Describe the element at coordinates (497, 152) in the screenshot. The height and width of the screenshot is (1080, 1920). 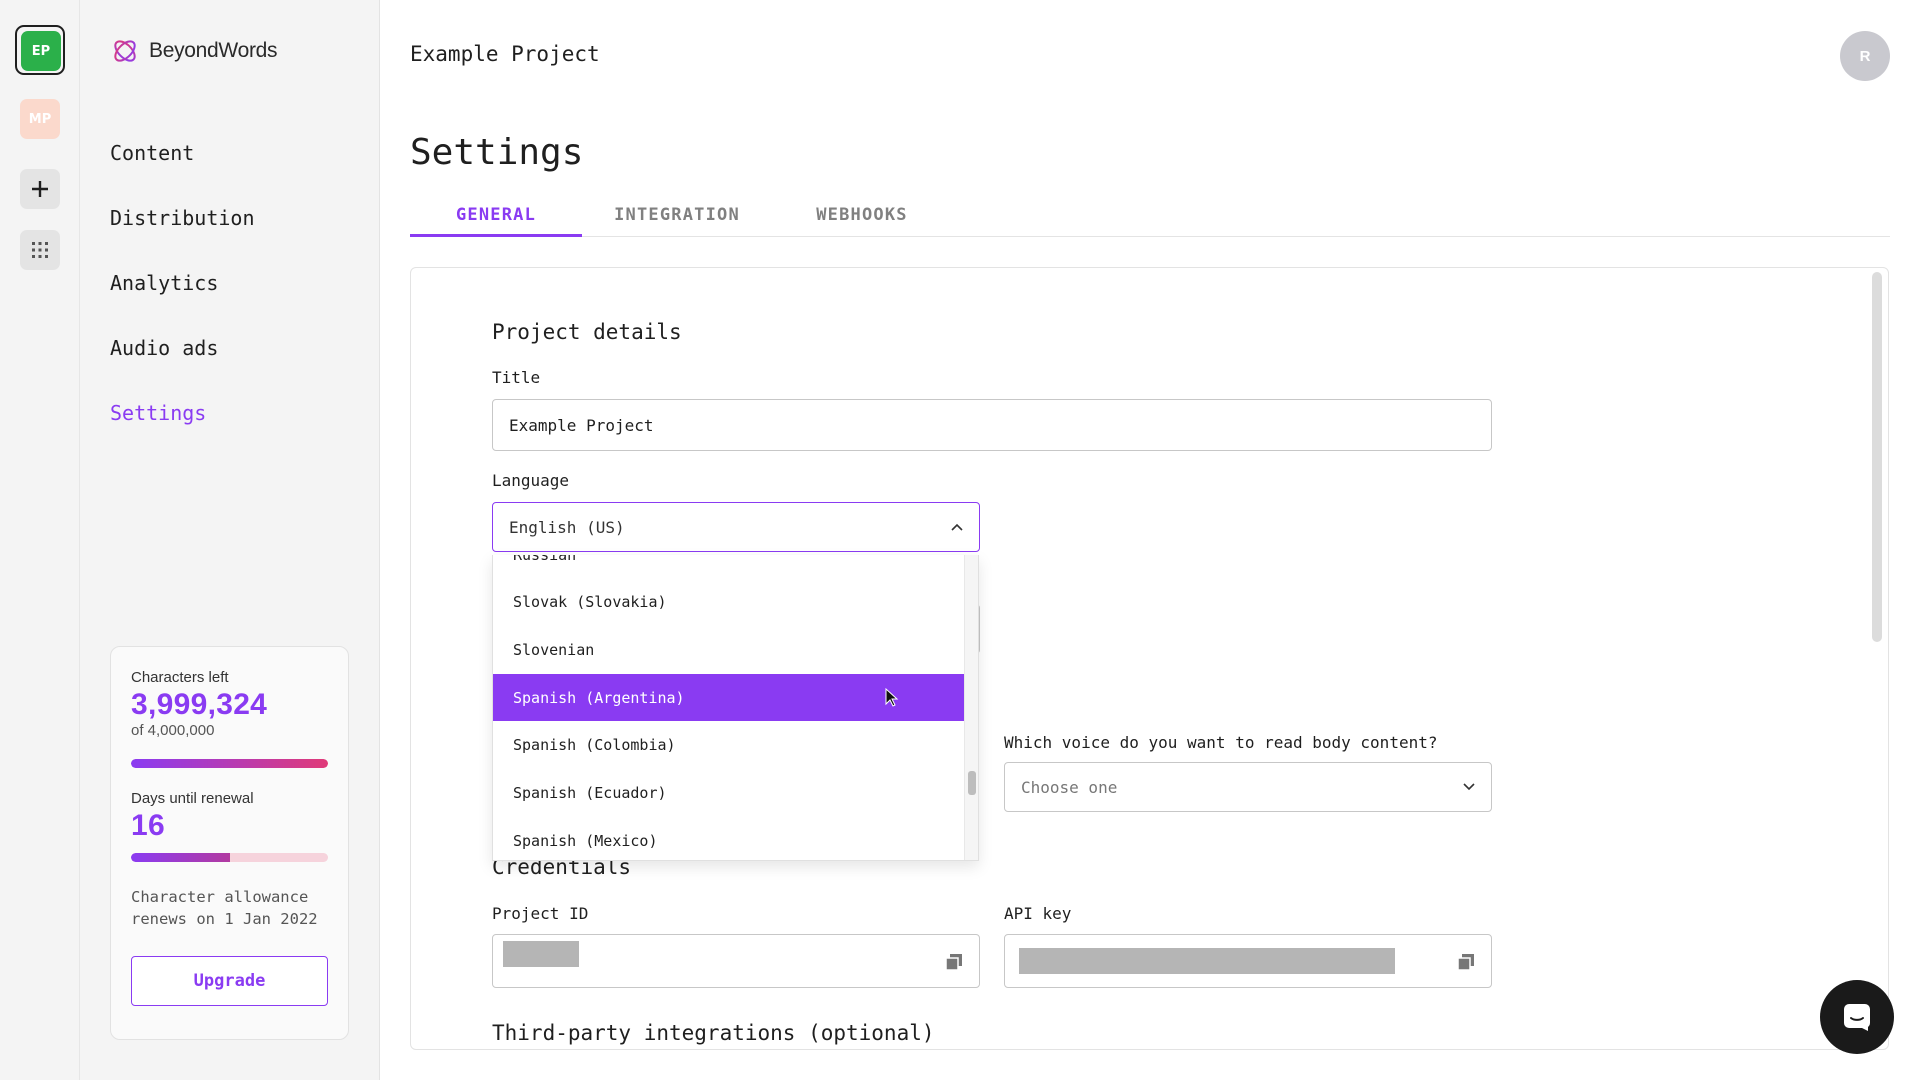
I see `page-title: Settings` at that location.